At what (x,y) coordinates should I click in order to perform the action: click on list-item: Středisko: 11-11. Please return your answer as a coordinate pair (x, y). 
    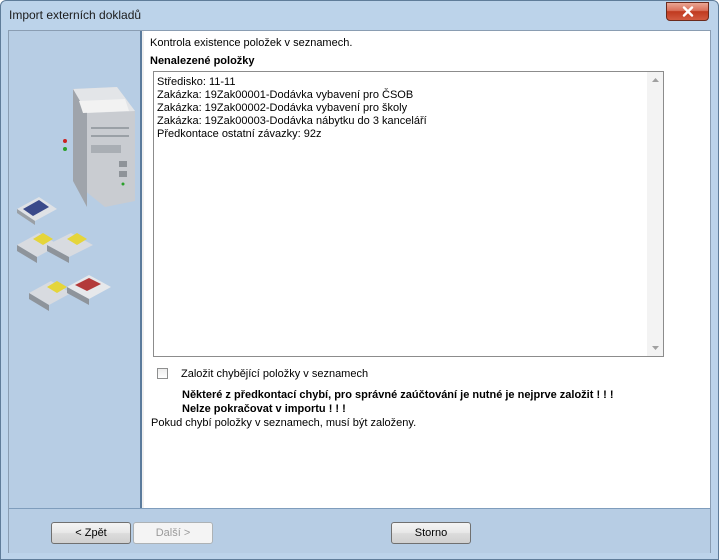
    Looking at the image, I should click on (196, 82).